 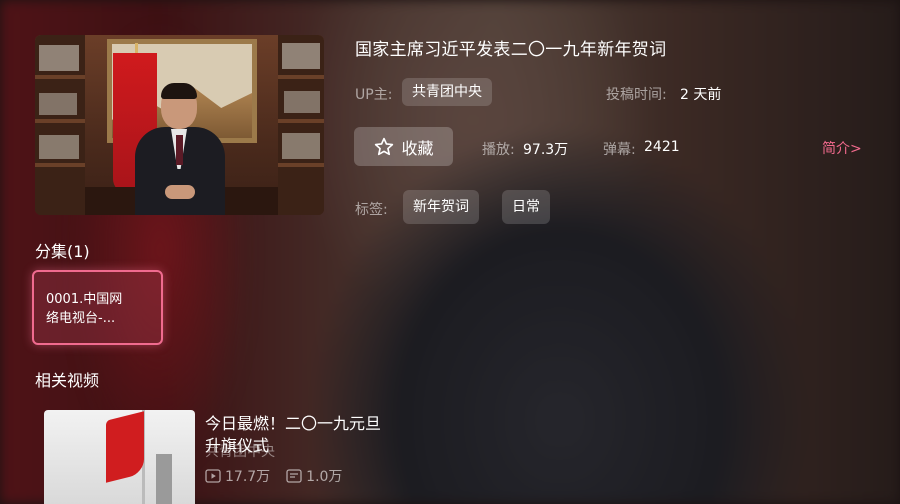 What do you see at coordinates (237, 445) in the screenshot?
I see `related-title-line2: 升旗仪式` at bounding box center [237, 445].